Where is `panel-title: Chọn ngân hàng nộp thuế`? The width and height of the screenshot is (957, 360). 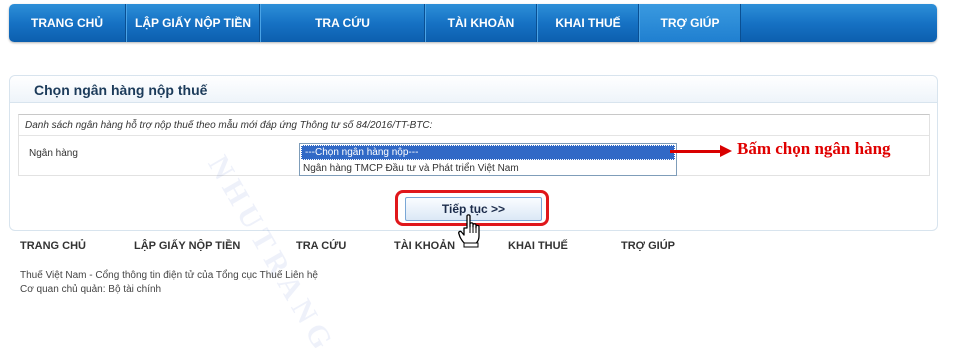
panel-title: Chọn ngân hàng nộp thuế is located at coordinates (121, 90).